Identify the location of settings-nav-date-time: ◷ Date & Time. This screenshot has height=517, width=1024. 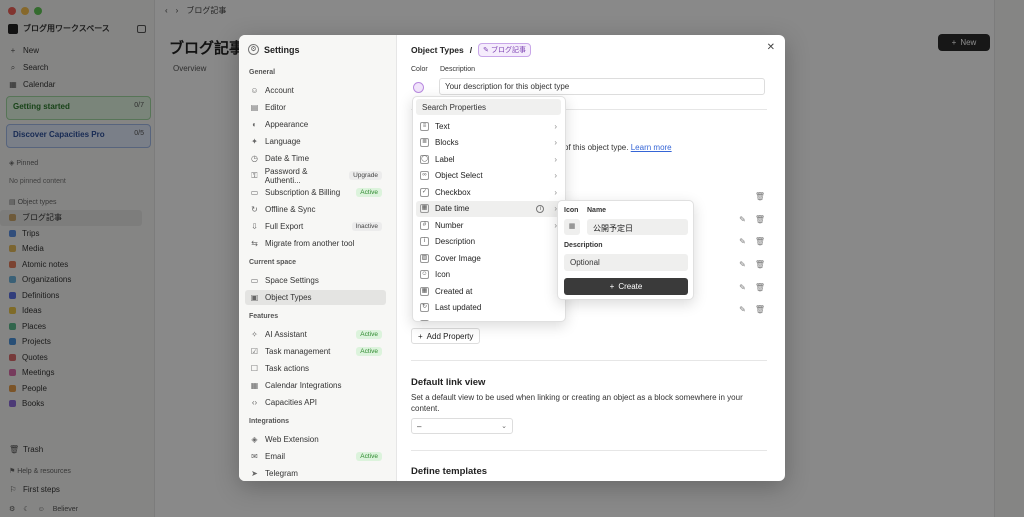
(315, 158).